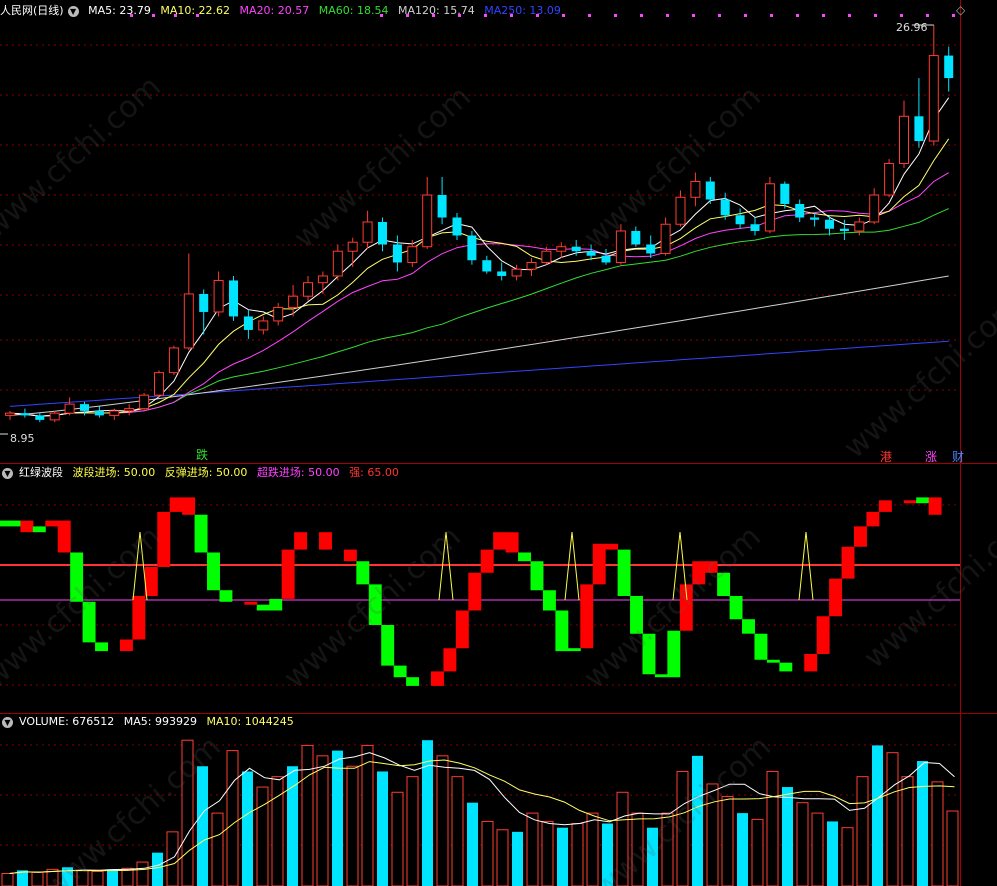 The width and height of the screenshot is (997, 886). Describe the element at coordinates (960, 10) in the screenshot. I see `diamond-icon: ◇` at that location.